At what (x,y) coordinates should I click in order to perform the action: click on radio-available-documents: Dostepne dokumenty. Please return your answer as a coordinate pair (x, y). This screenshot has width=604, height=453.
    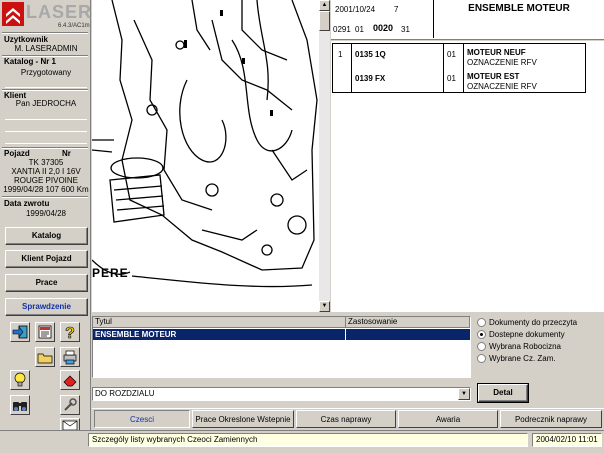
    Looking at the image, I should click on (520, 334).